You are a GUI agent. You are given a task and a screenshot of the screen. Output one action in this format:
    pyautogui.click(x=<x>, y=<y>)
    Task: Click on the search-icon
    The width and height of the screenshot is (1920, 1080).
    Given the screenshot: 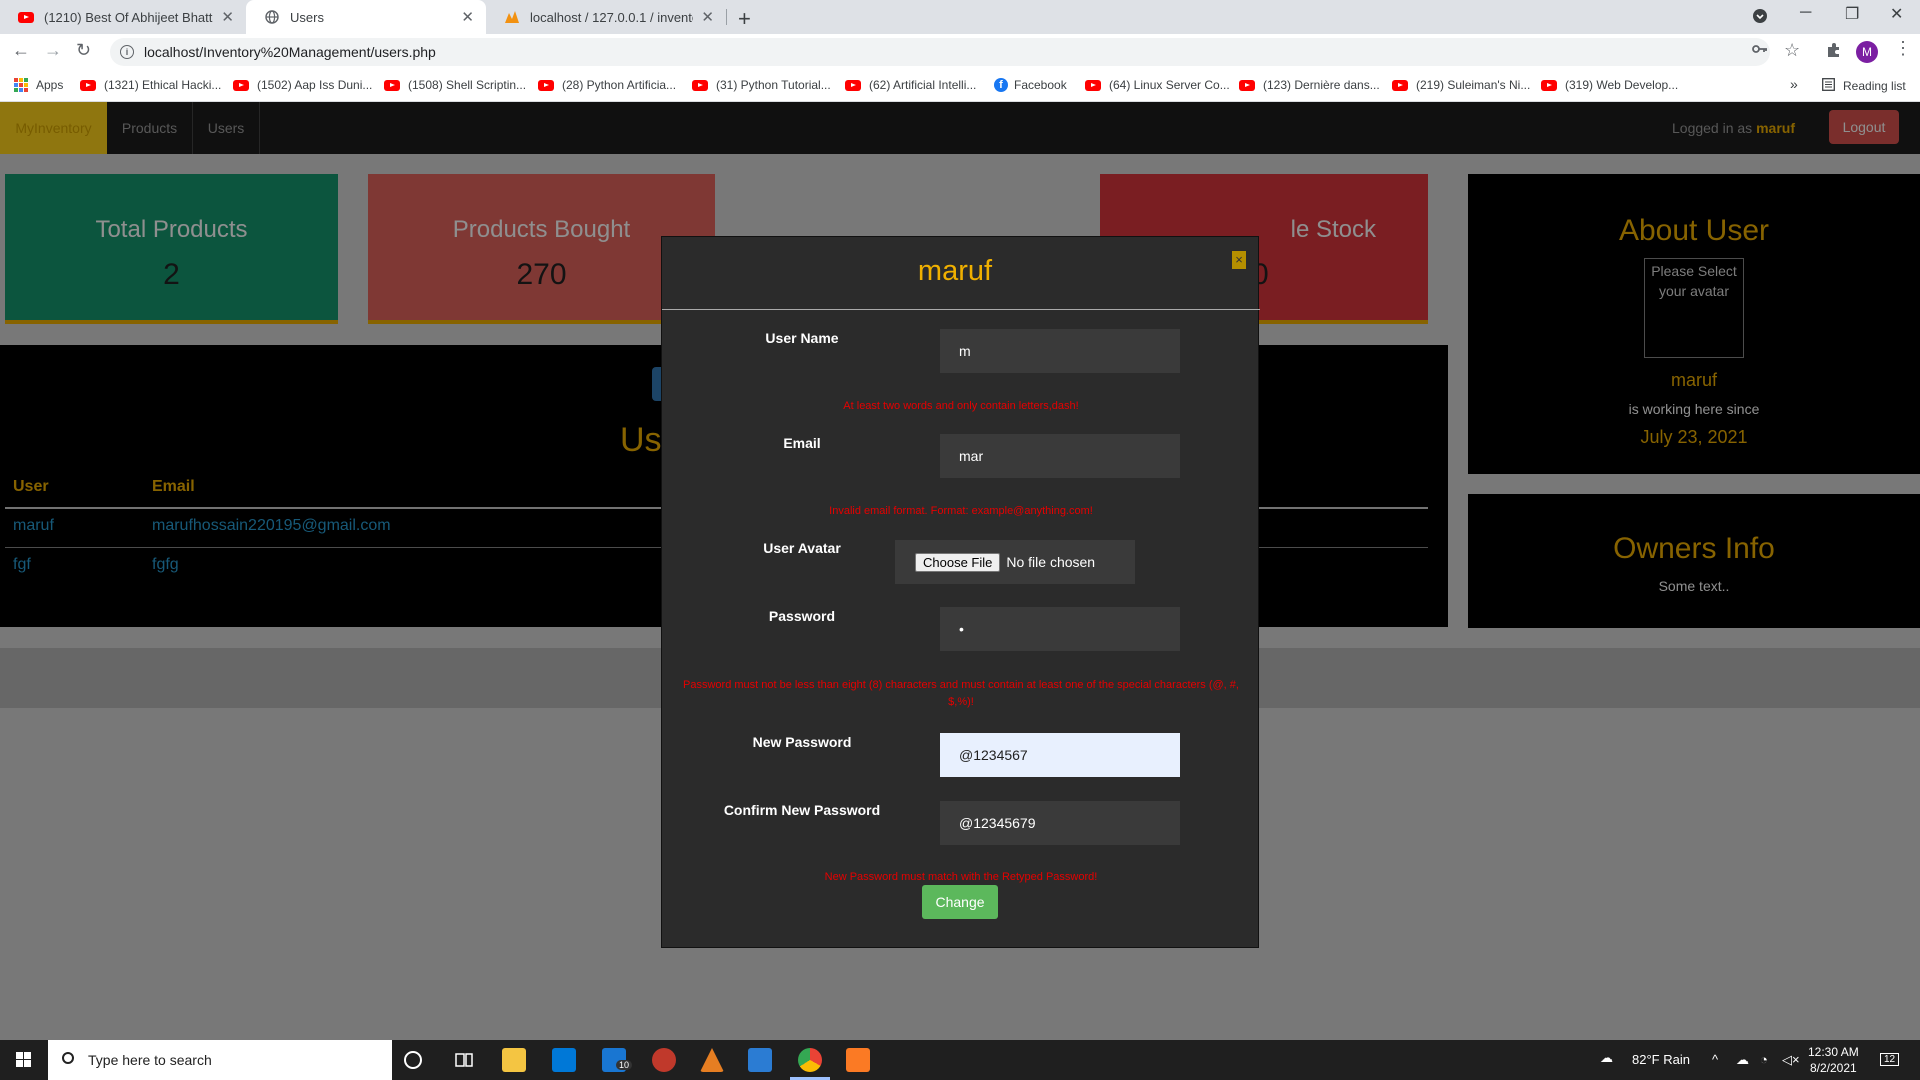 What is the action you would take?
    pyautogui.click(x=68, y=1058)
    